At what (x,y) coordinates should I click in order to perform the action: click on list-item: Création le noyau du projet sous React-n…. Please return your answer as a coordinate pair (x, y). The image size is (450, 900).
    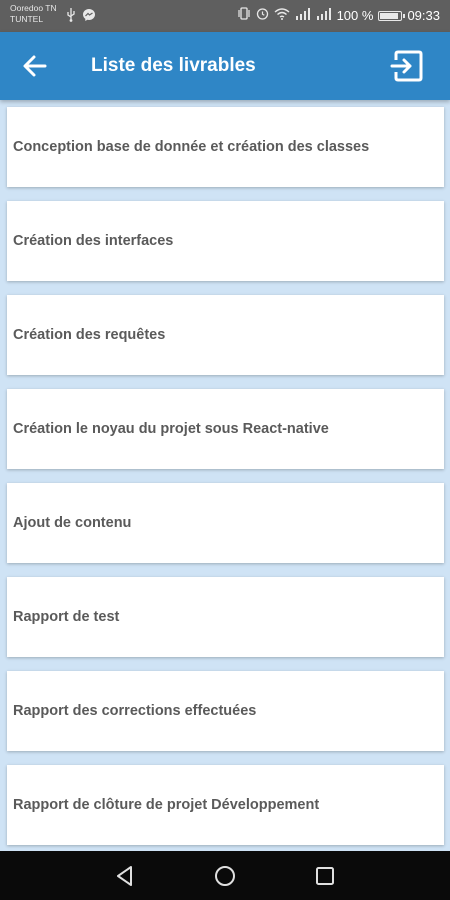
    Looking at the image, I should click on (225, 429).